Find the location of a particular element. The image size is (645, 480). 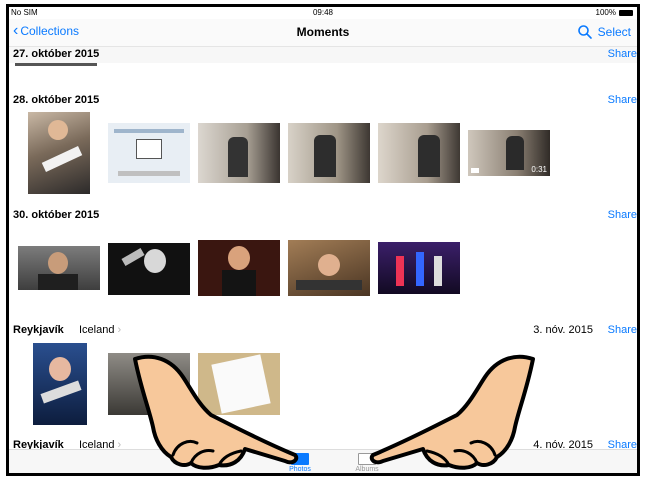

navigation-bar: ‹ Collections Moments Select is located at coordinates (323, 33).